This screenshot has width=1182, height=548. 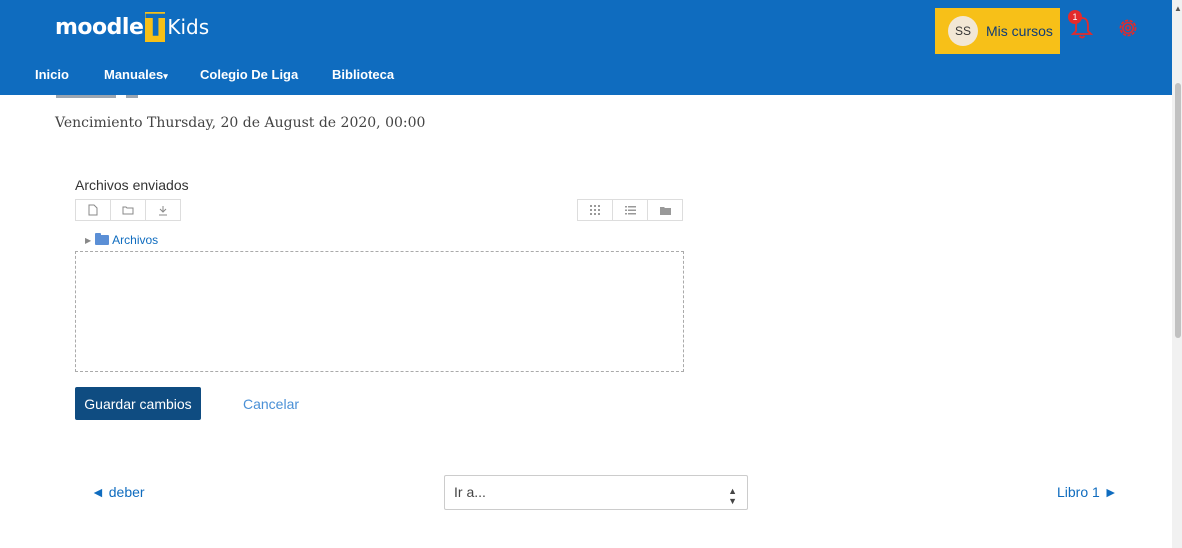 I want to click on expand-triangle-icon: ▶, so click(x=88, y=240).